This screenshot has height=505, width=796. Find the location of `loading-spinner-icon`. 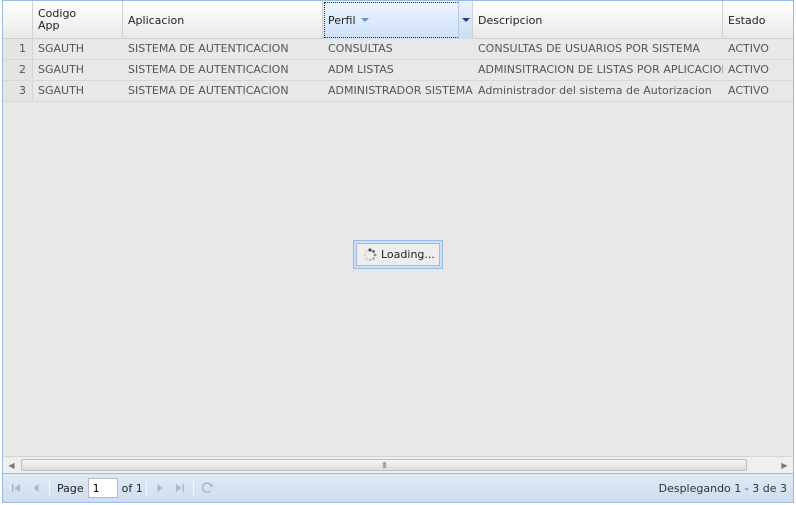

loading-spinner-icon is located at coordinates (370, 254).